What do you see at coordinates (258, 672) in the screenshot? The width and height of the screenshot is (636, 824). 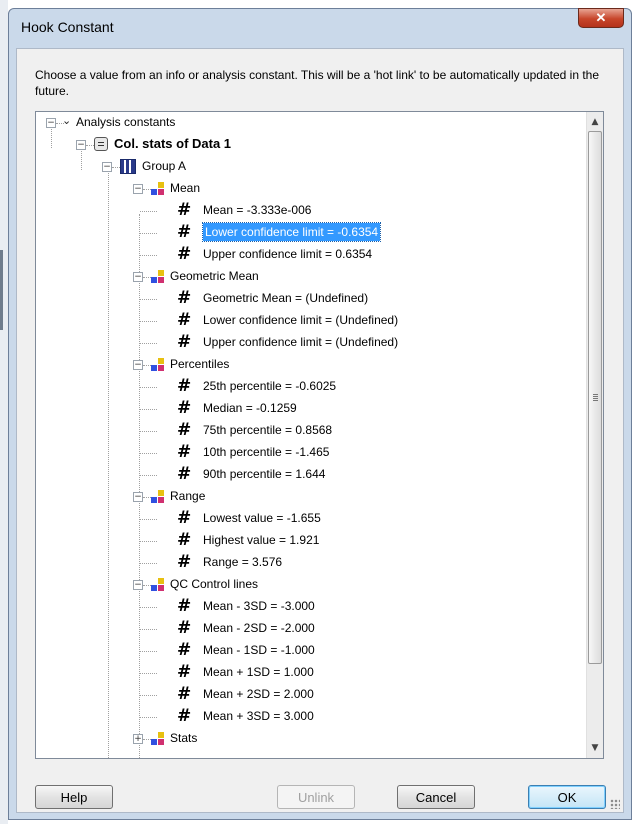 I see `constant-label: Mean + 1SD = 1.000` at bounding box center [258, 672].